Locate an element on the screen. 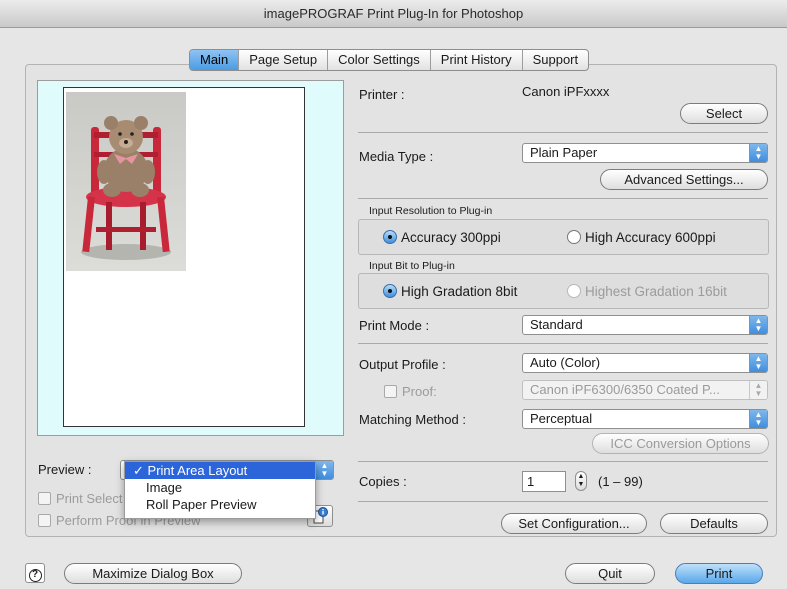 The width and height of the screenshot is (787, 589). radio-high-accuracy-600ppi: High Accuracy 600ppi is located at coordinates (641, 237).